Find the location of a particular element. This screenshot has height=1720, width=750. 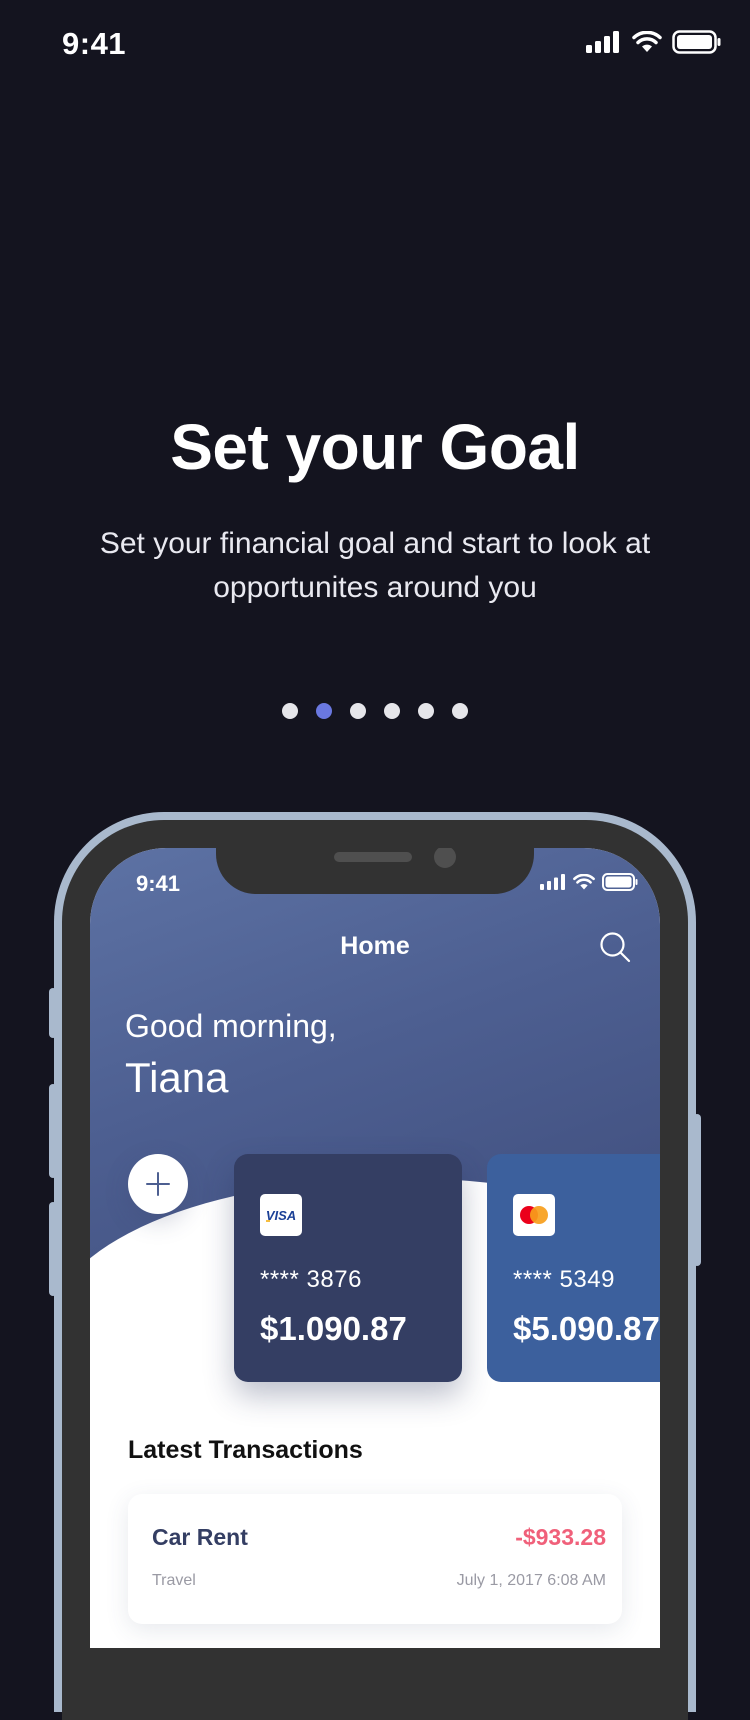

card-number: **** 5349 is located at coordinates (564, 1279).